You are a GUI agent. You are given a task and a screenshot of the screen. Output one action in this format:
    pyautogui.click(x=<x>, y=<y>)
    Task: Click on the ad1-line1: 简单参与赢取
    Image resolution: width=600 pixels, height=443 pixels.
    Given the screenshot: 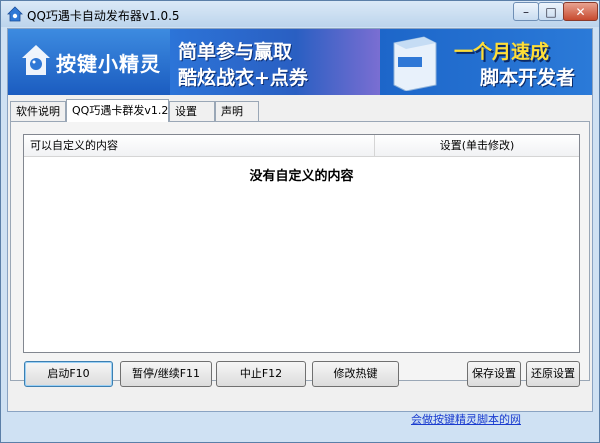 What is the action you would take?
    pyautogui.click(x=235, y=52)
    